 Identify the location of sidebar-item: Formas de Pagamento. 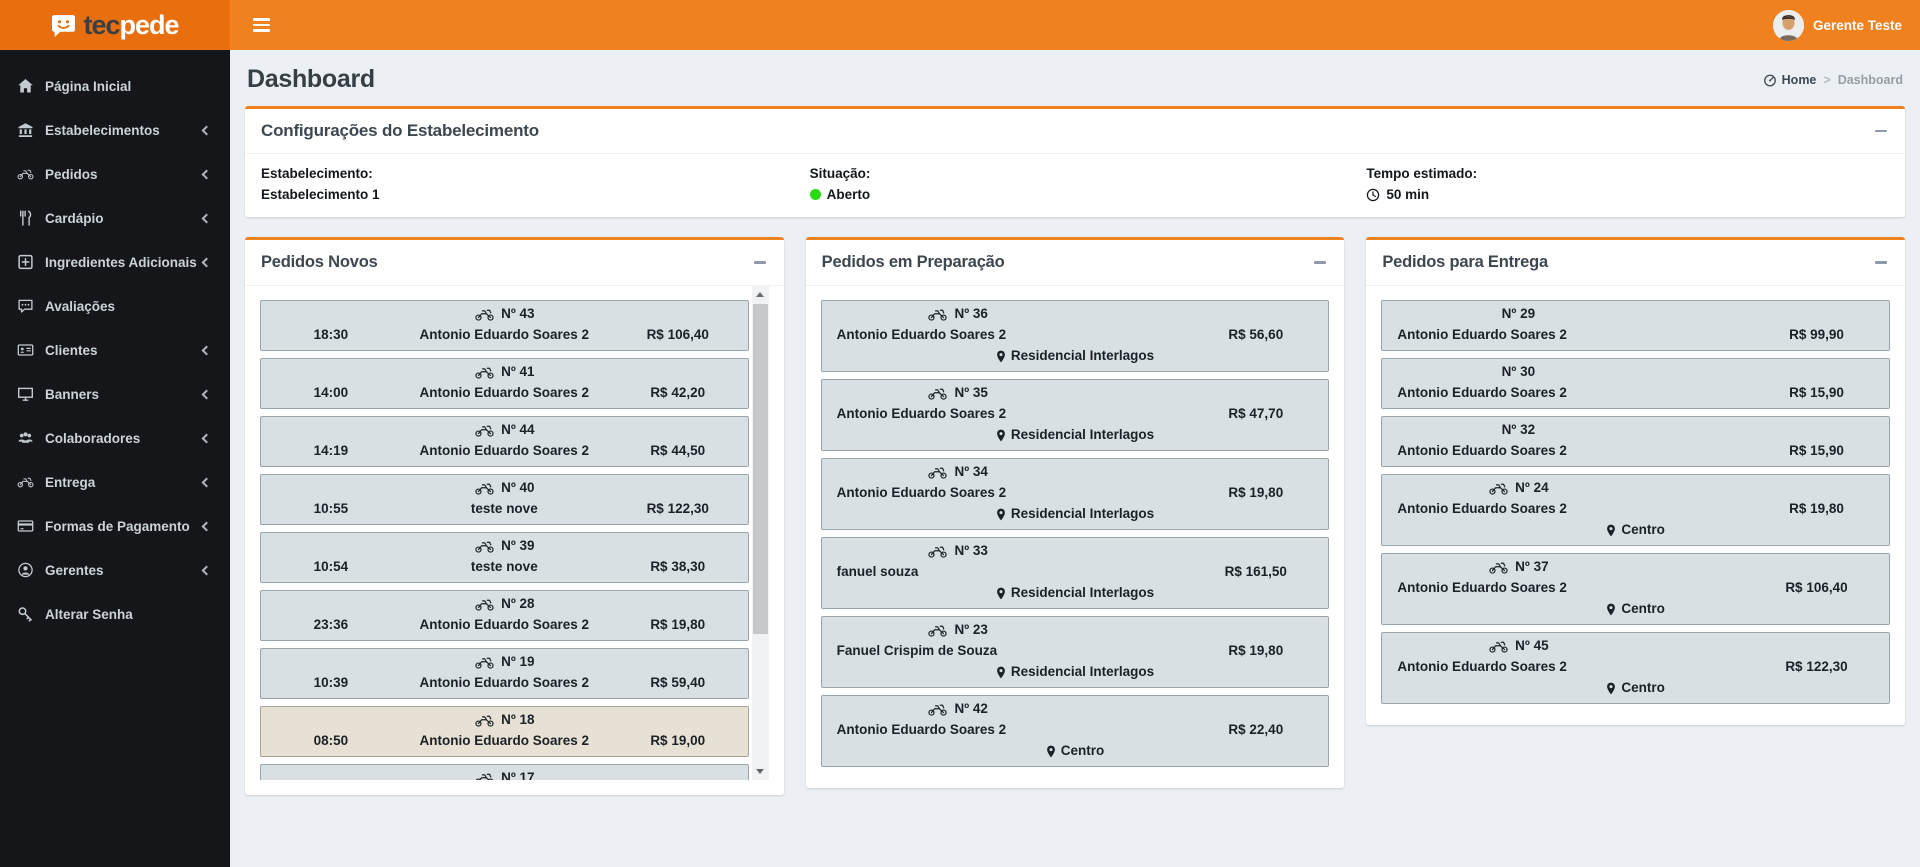
(115, 526).